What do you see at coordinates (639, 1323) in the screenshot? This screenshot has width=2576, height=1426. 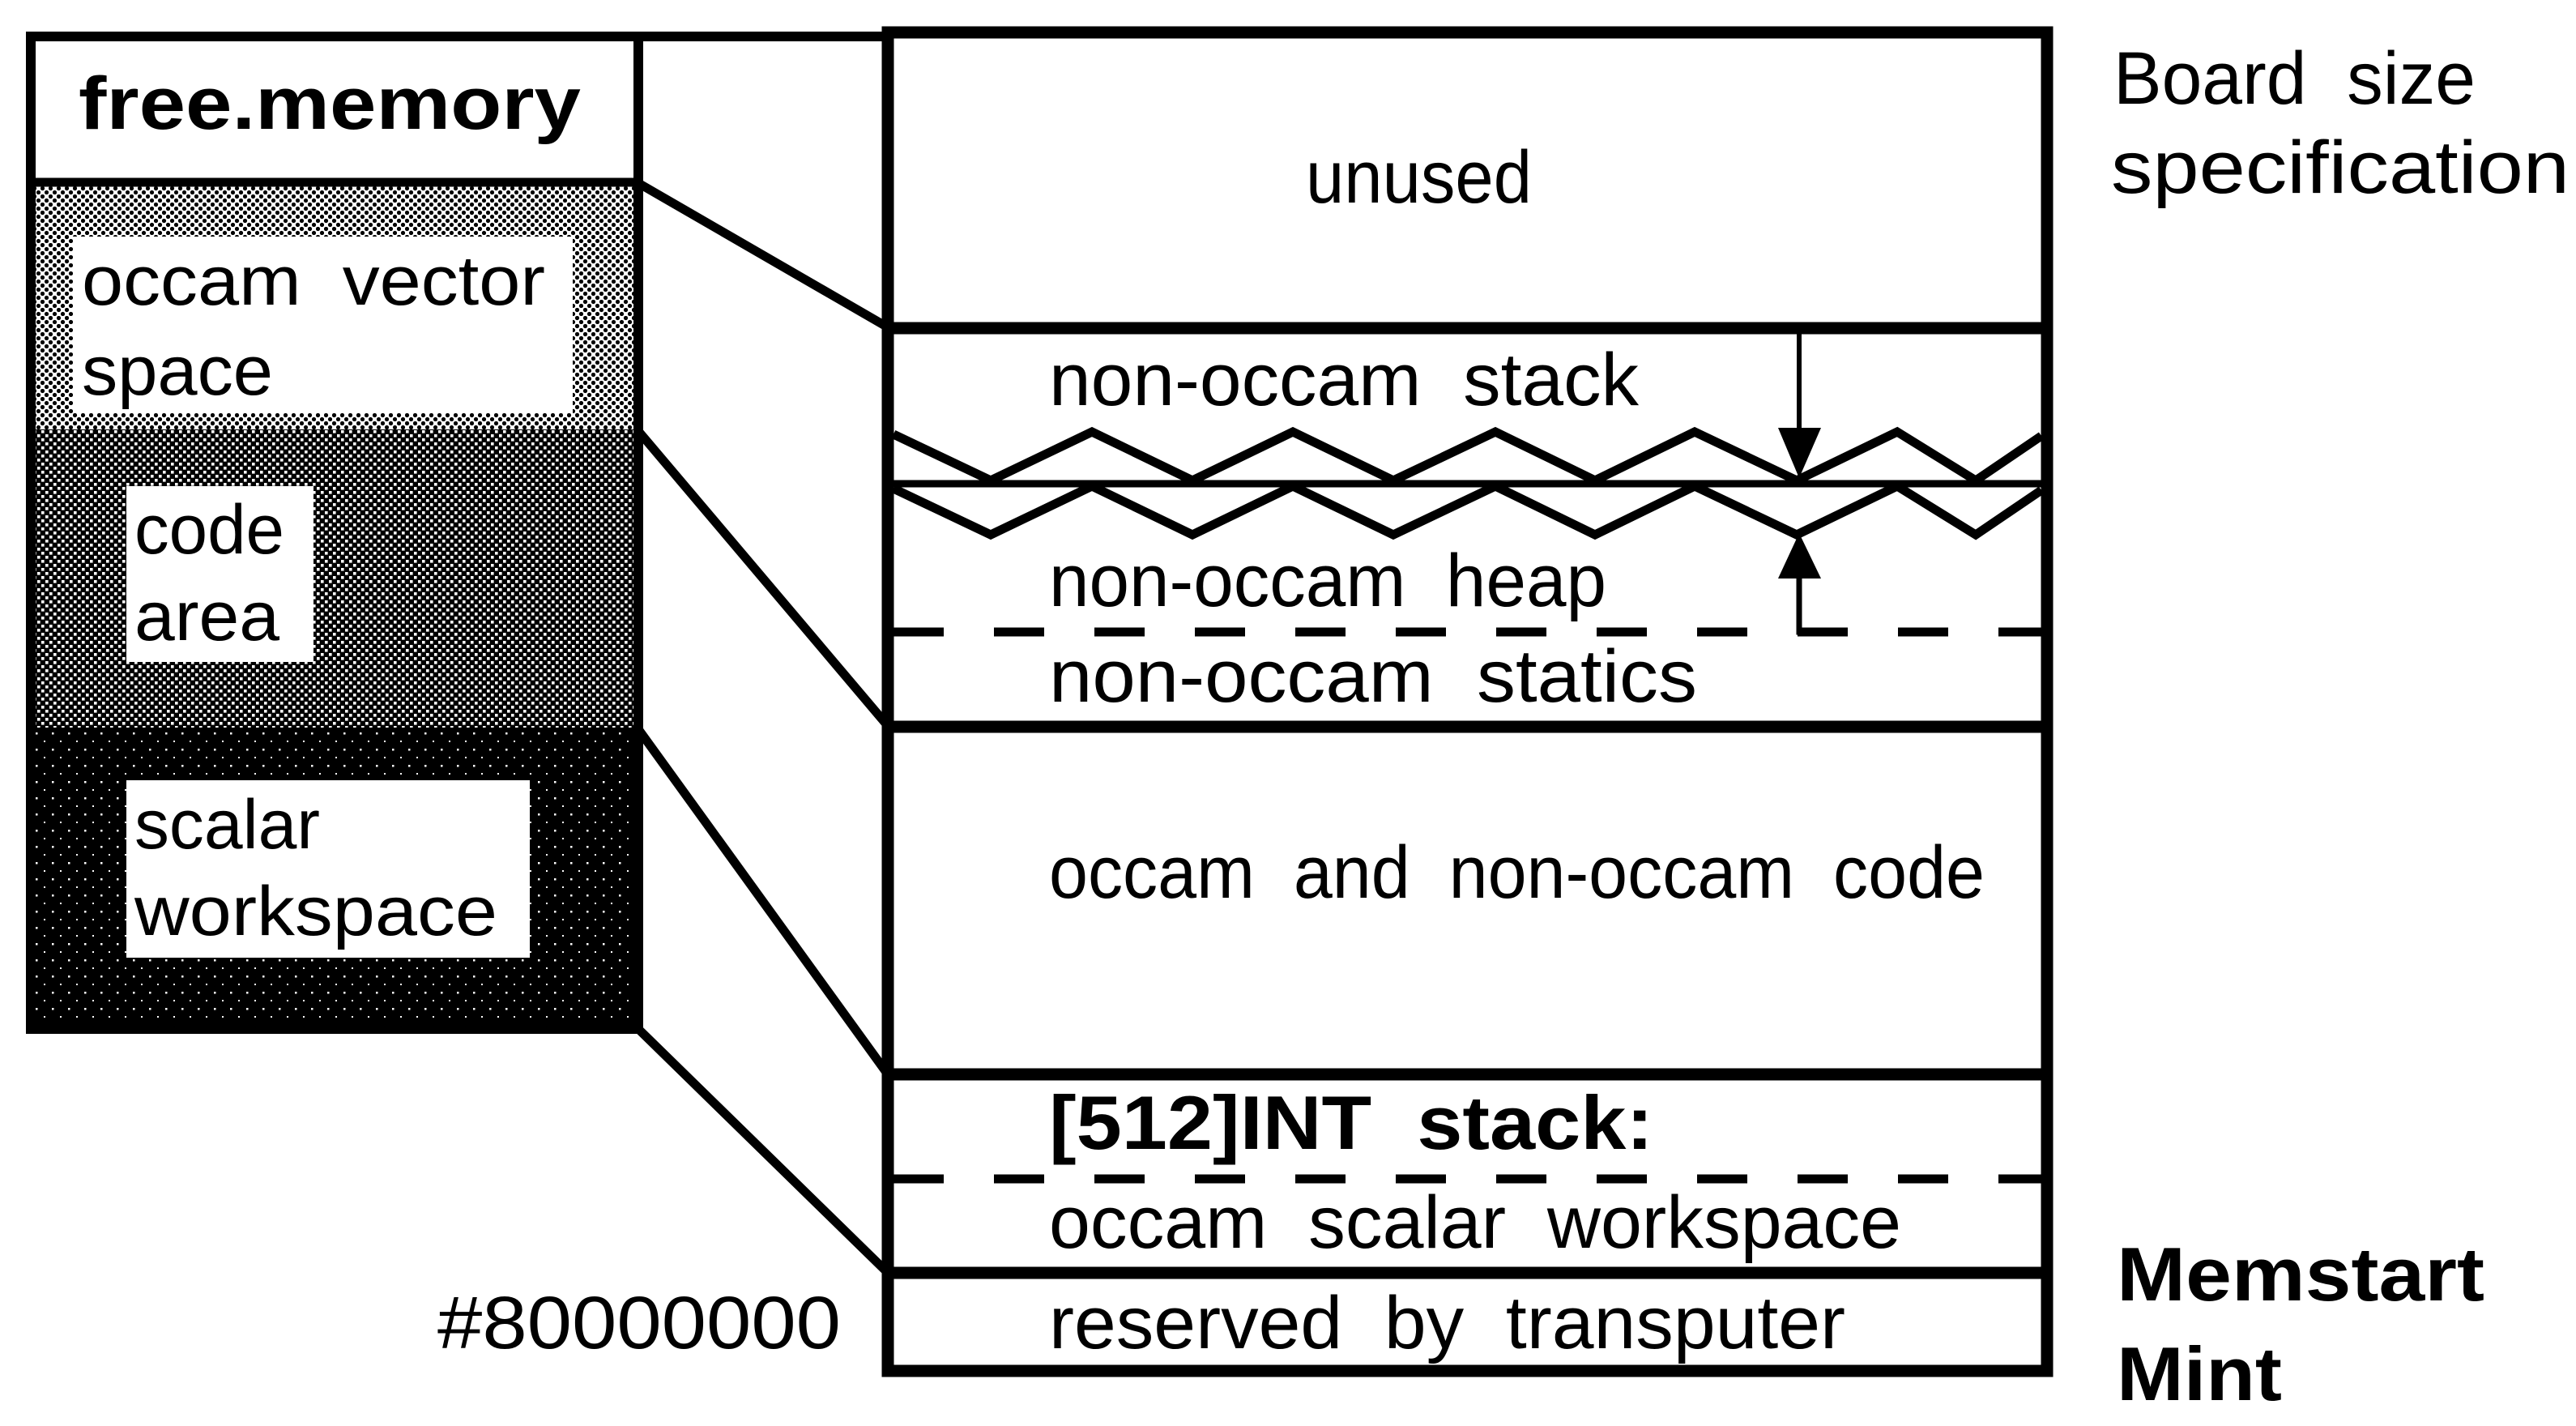 I see `address-label: #80000000` at bounding box center [639, 1323].